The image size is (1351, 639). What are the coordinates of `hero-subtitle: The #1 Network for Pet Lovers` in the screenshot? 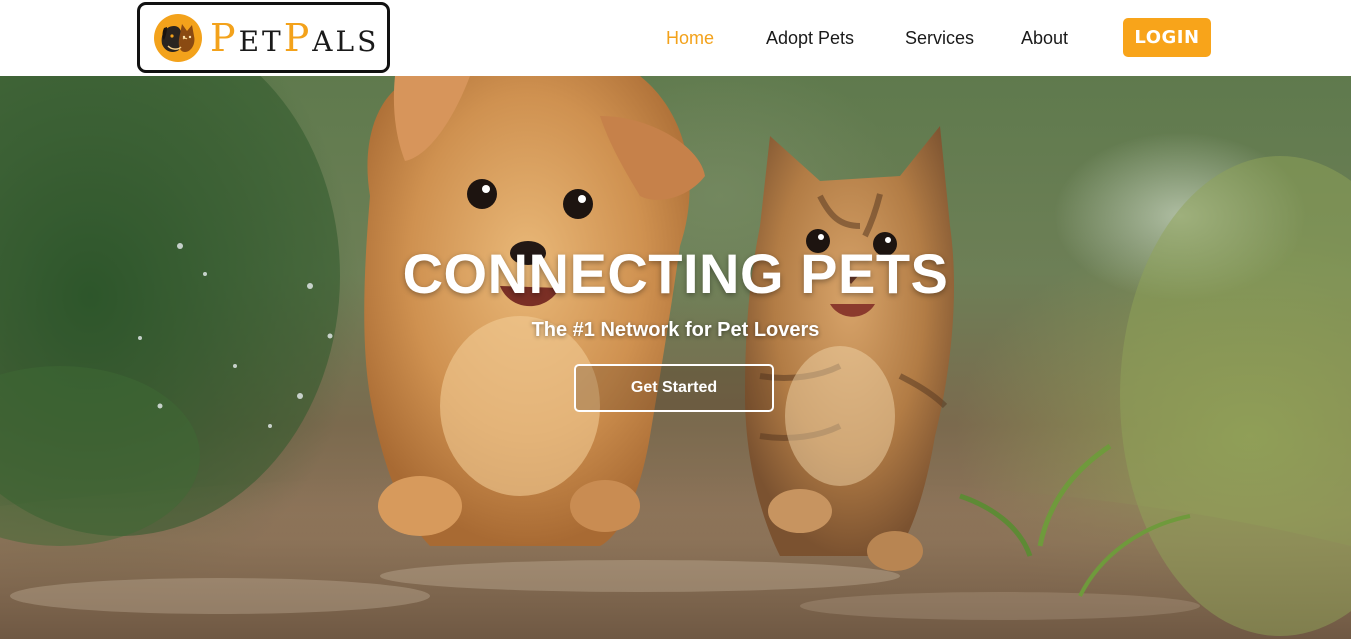 It's located at (675, 330).